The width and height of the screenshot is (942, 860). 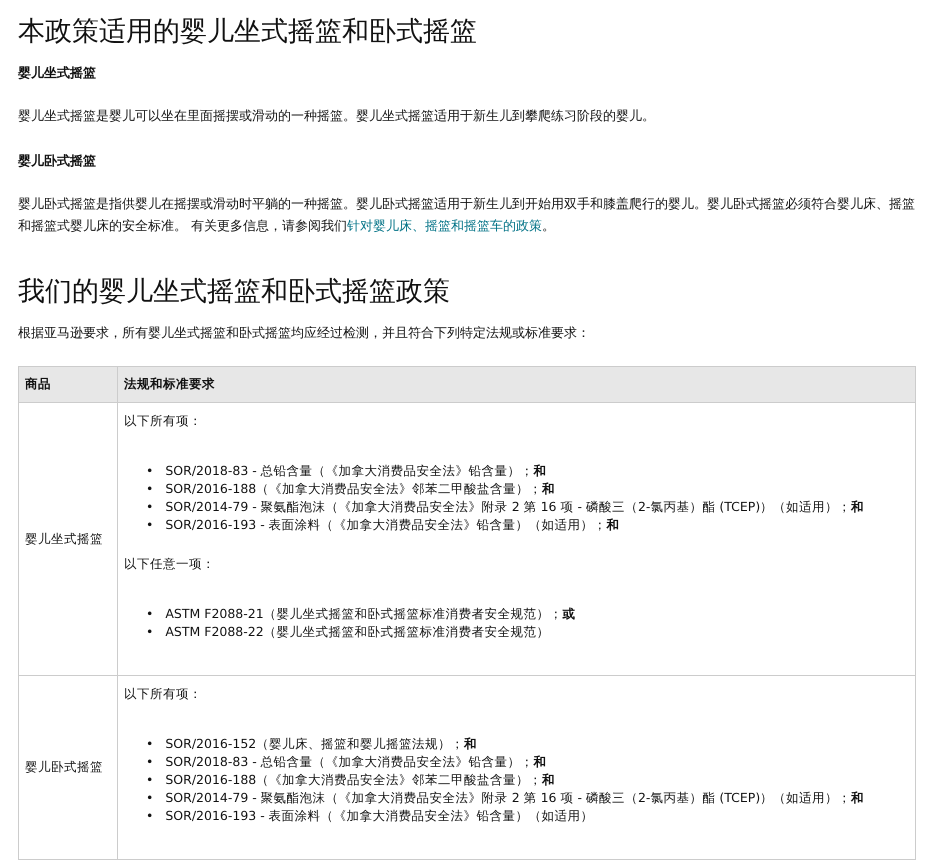 I want to click on section-title: 本政策适用的婴儿坐式摇篮和卧式摇篮, so click(x=247, y=32).